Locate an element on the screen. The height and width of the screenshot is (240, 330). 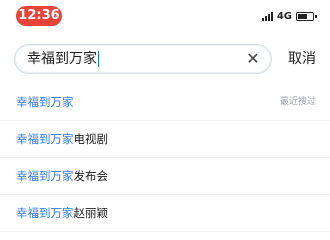
search-input: 幸福到万家 is located at coordinates (63, 59).